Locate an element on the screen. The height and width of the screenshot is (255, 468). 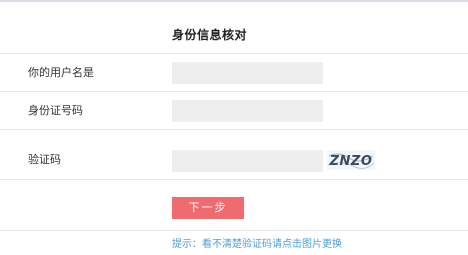
captcha-hint: 提示：看不清楚验证码请点击图片更换 is located at coordinates (257, 244).